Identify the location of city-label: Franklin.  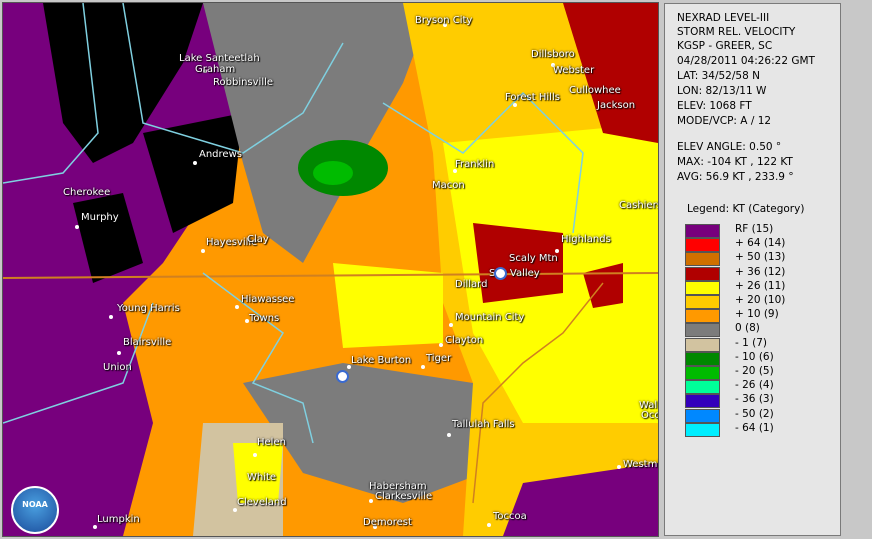
(475, 164).